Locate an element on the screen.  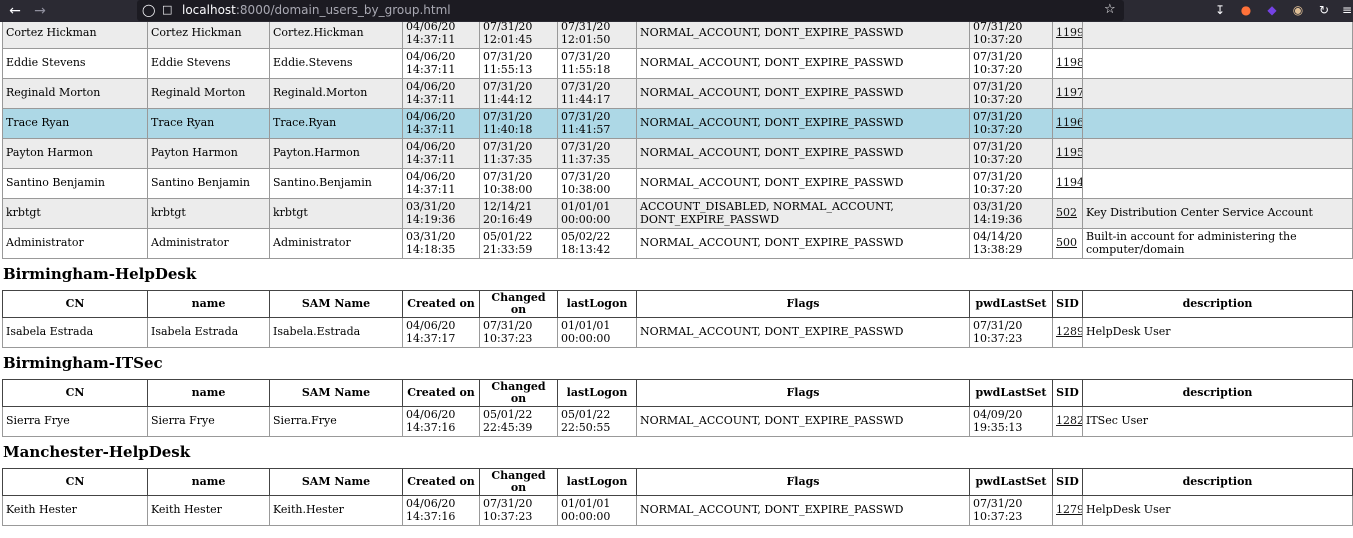
lastlogon-time: 11:55:18 is located at coordinates (586, 69).